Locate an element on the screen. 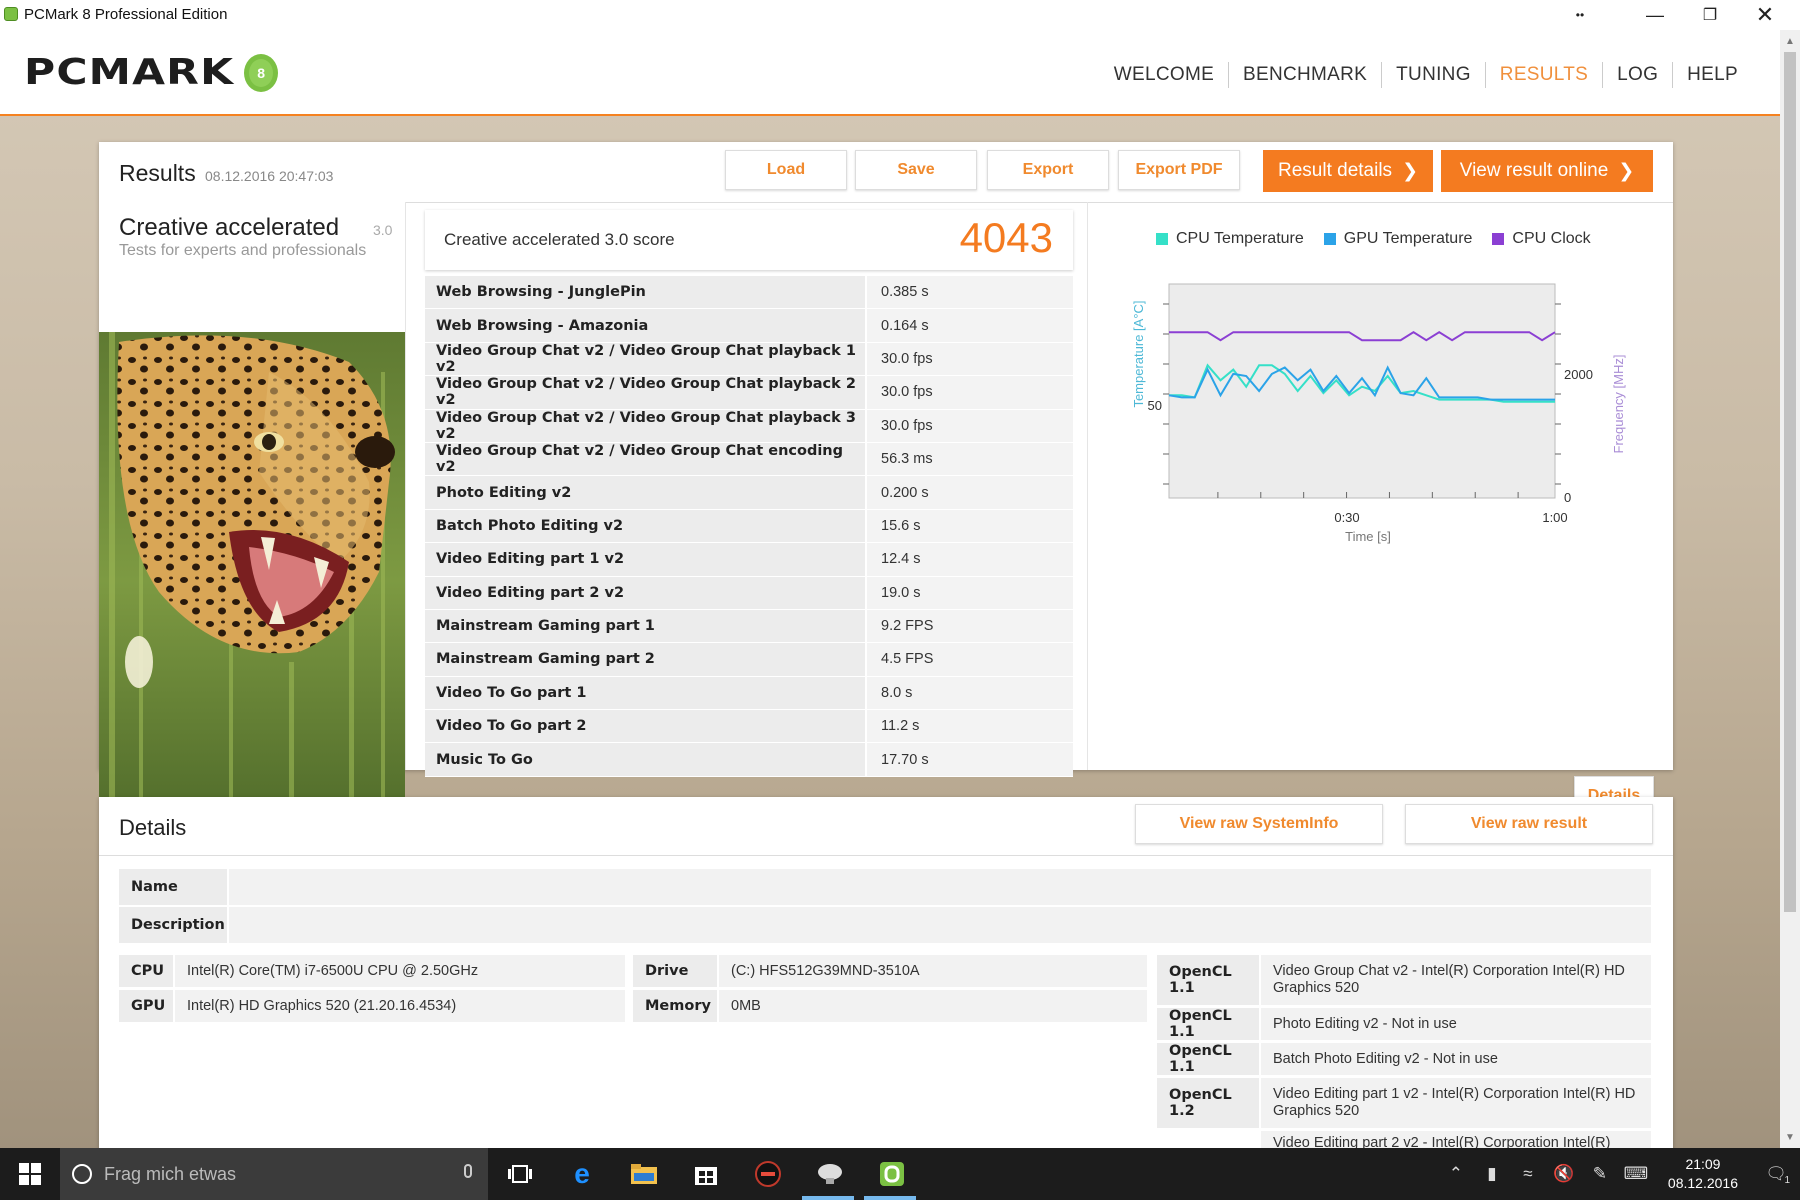 This screenshot has width=1800, height=1200. vertical-scrollbar: ▲ ▼ is located at coordinates (1790, 589).